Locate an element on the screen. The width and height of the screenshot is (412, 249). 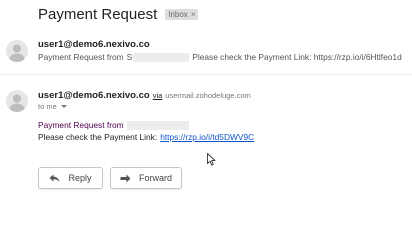
remove-label-icon: × is located at coordinates (193, 14).